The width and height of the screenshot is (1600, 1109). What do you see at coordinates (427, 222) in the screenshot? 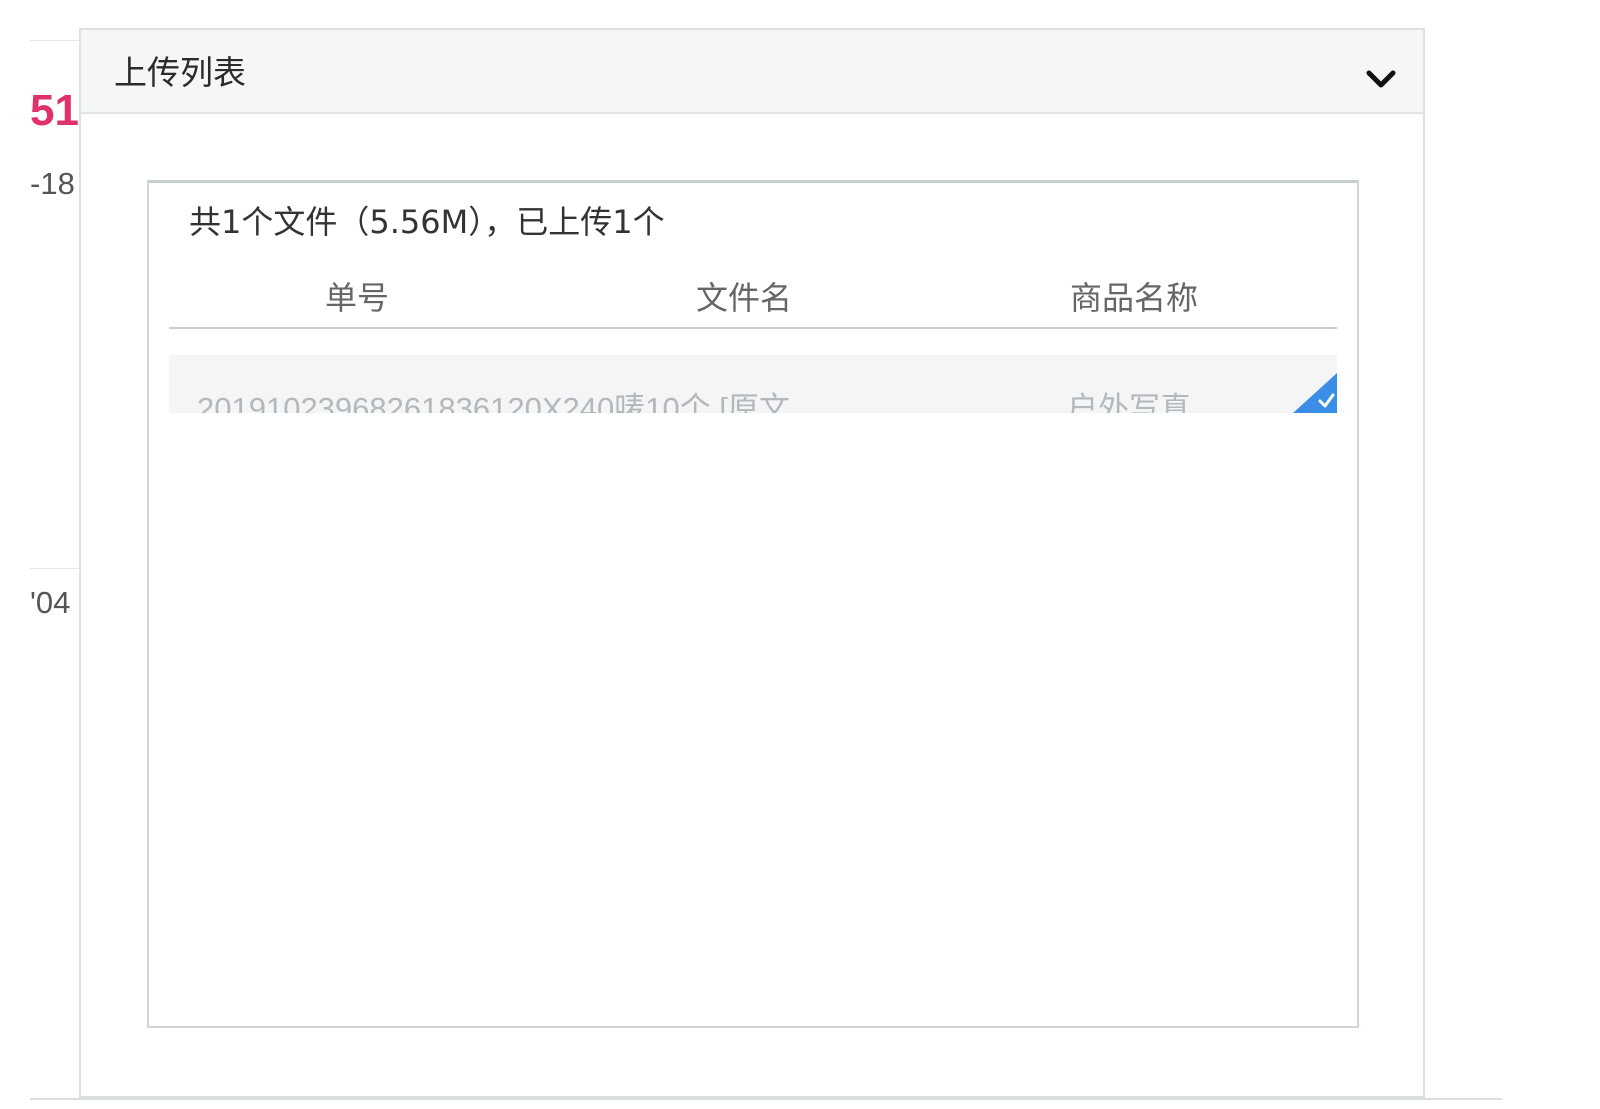
I see `upload-summary: 共1个文件（5.56M），已上传1个` at bounding box center [427, 222].